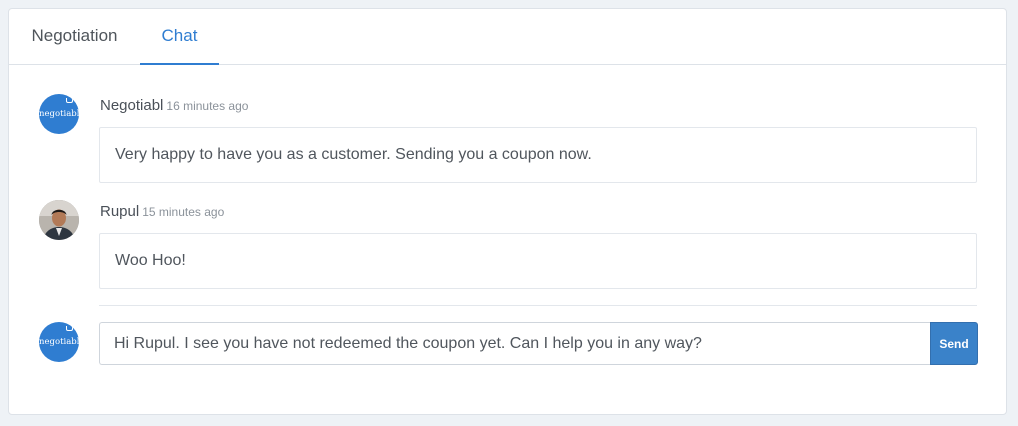 The height and width of the screenshot is (426, 1018). Describe the element at coordinates (183, 212) in the screenshot. I see `message-time: 15 minutes ago` at that location.